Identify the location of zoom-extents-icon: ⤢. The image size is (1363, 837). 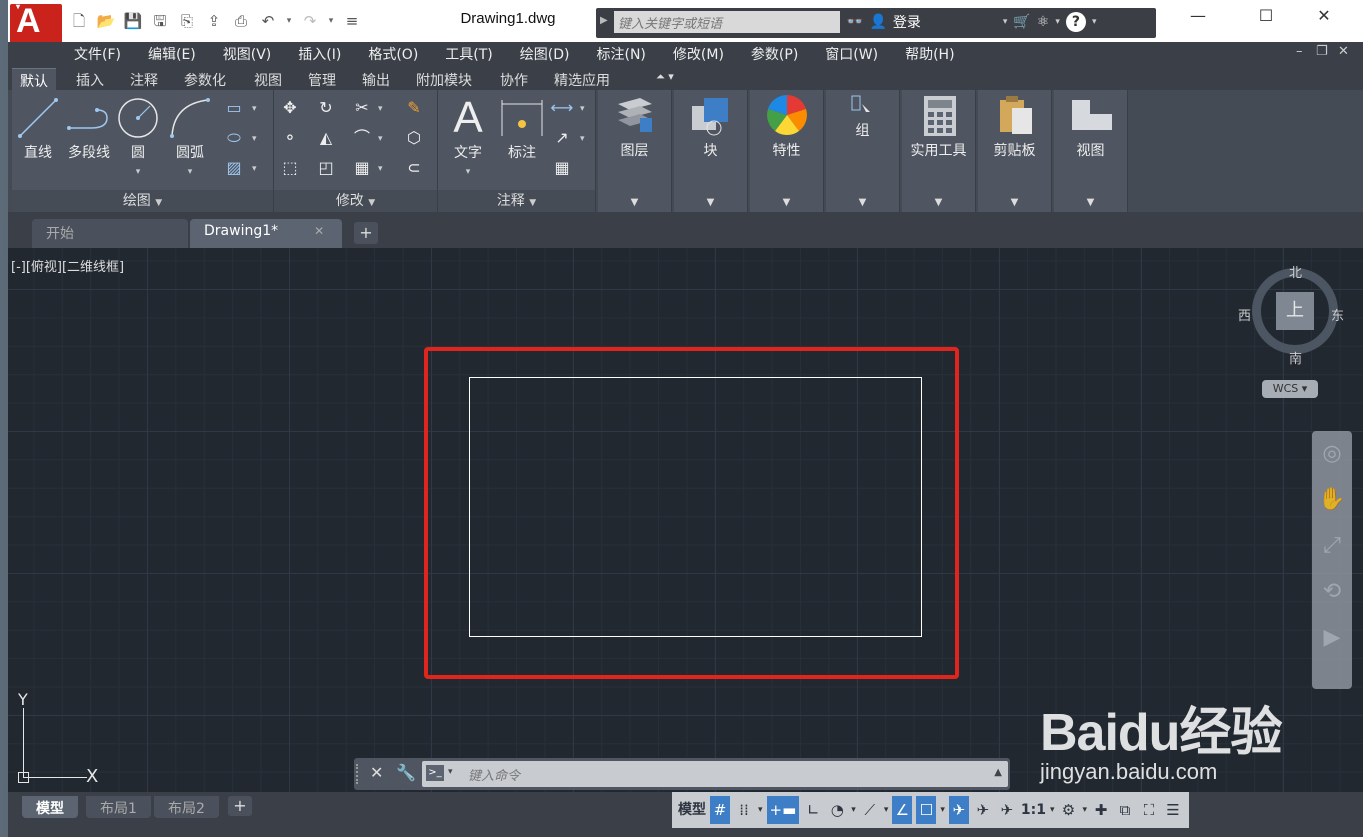
(1332, 546).